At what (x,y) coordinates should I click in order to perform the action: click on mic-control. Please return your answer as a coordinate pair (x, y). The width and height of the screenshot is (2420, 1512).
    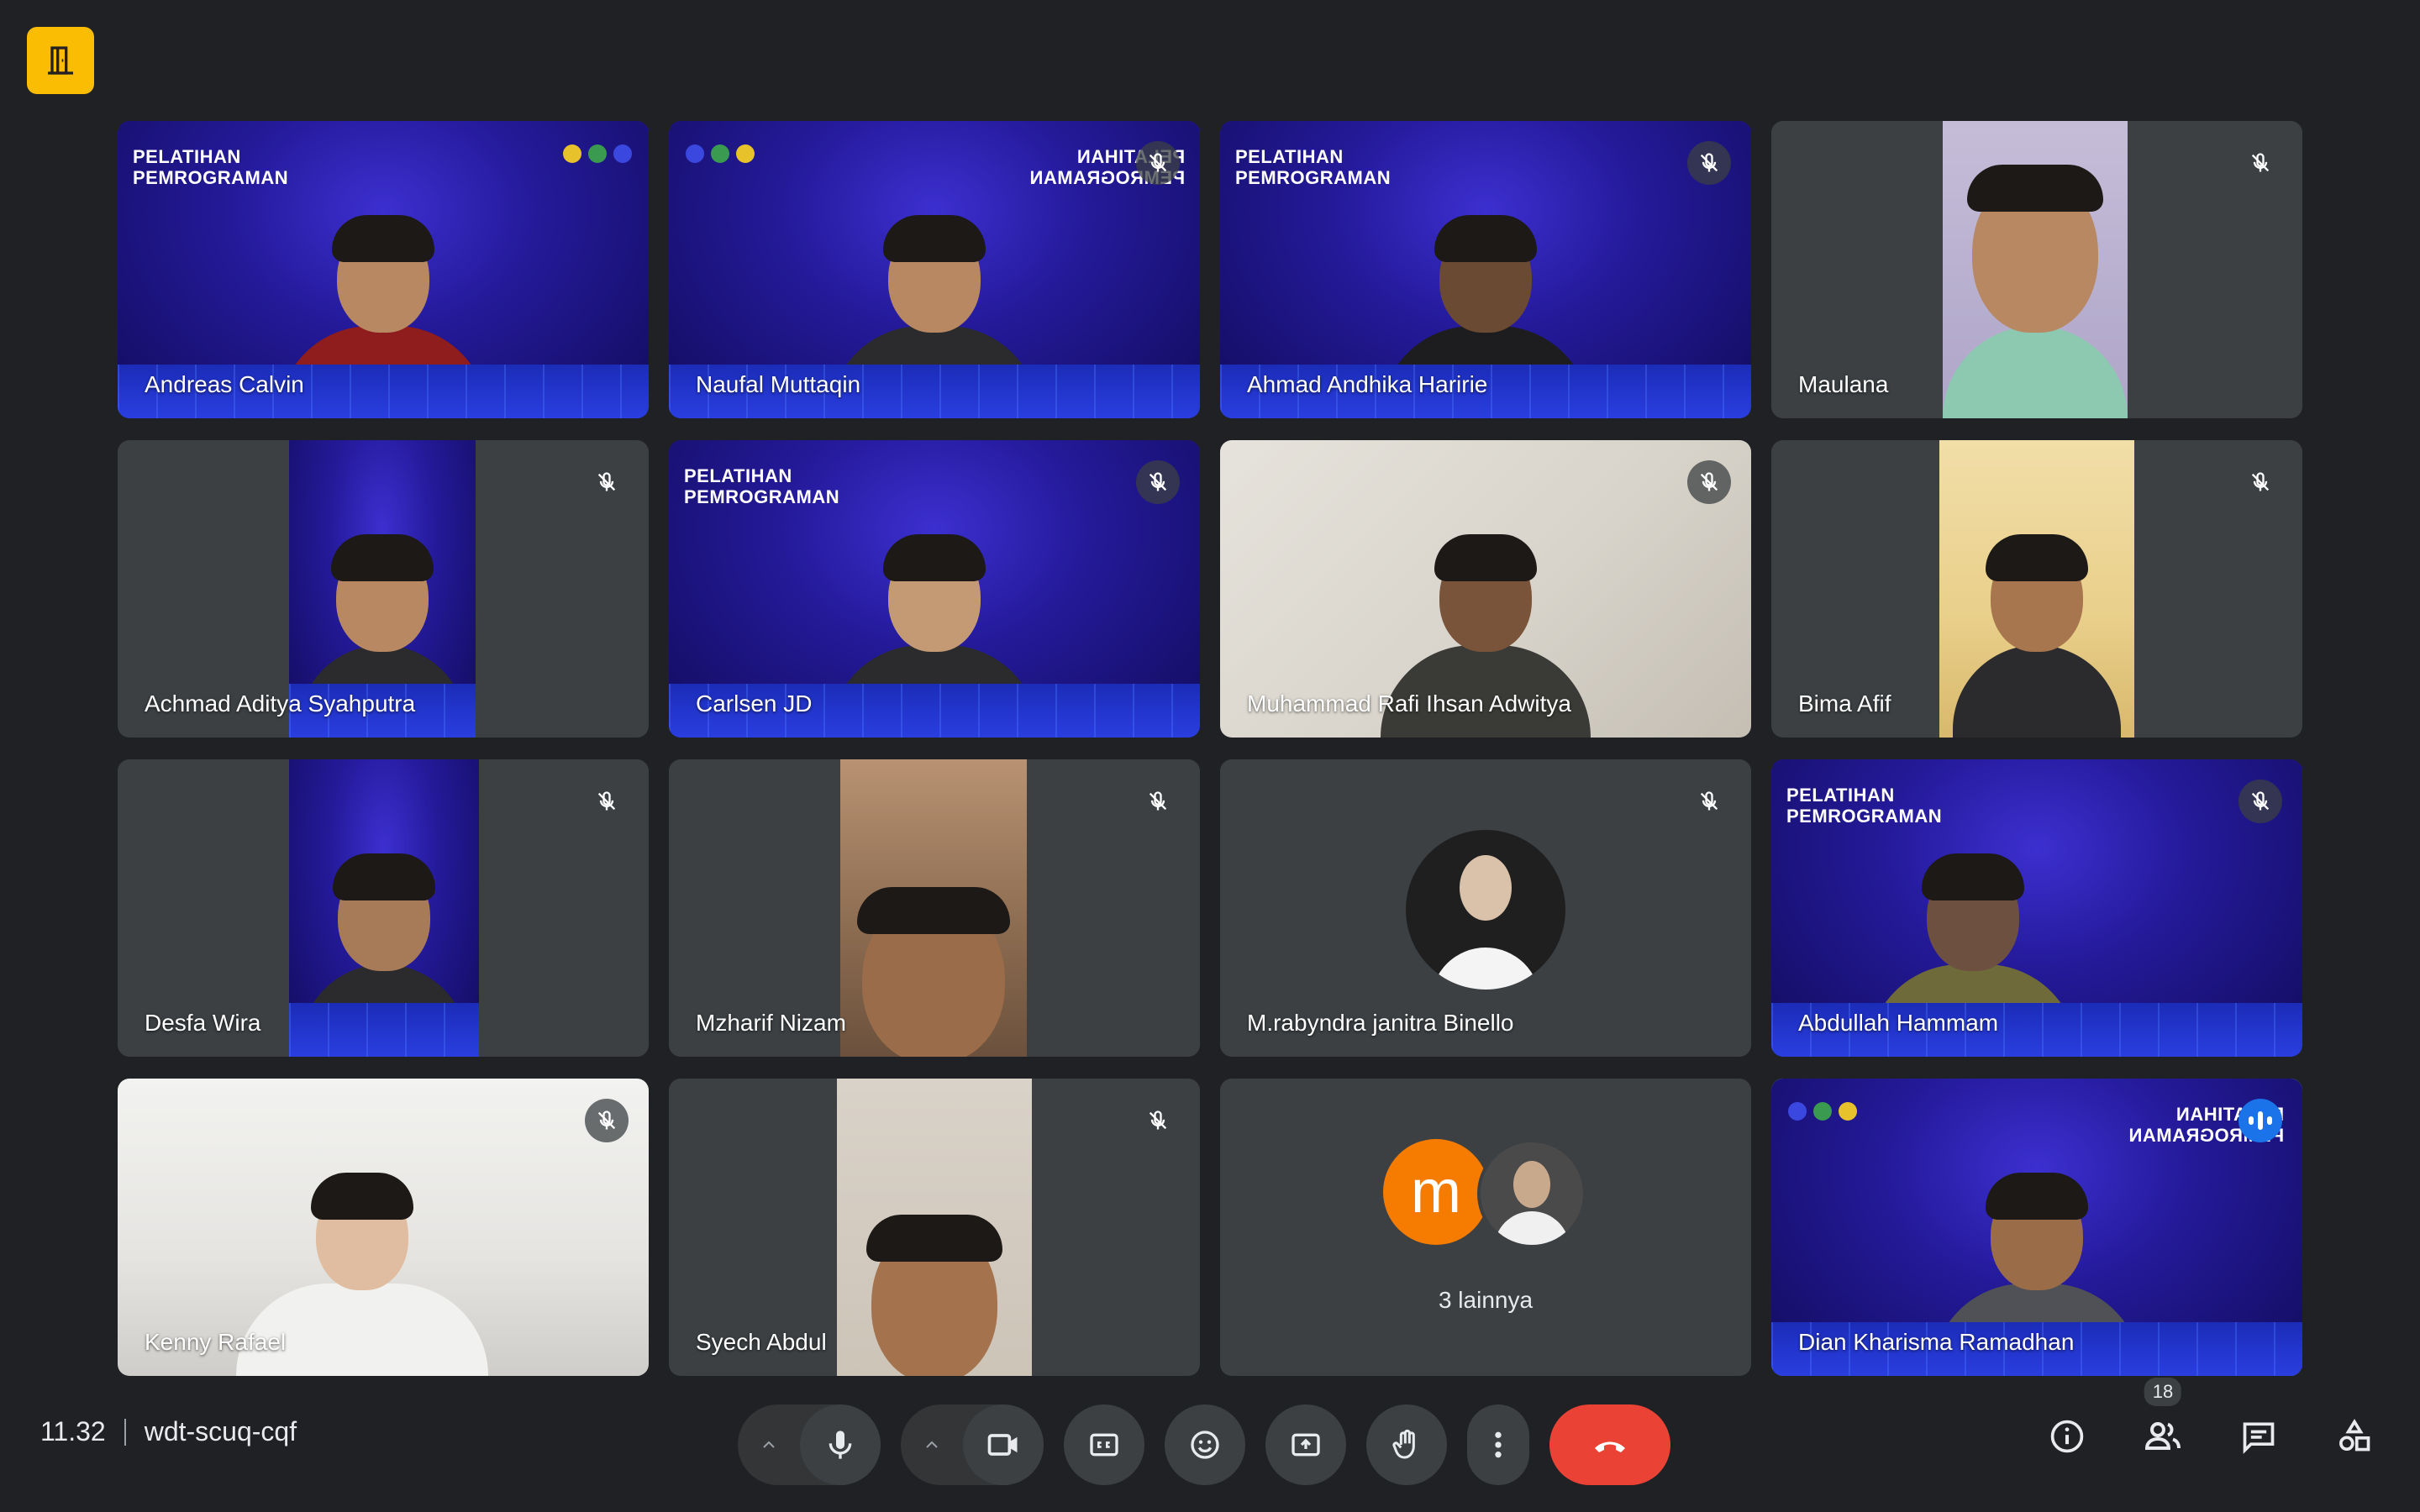
    Looking at the image, I should click on (810, 1444).